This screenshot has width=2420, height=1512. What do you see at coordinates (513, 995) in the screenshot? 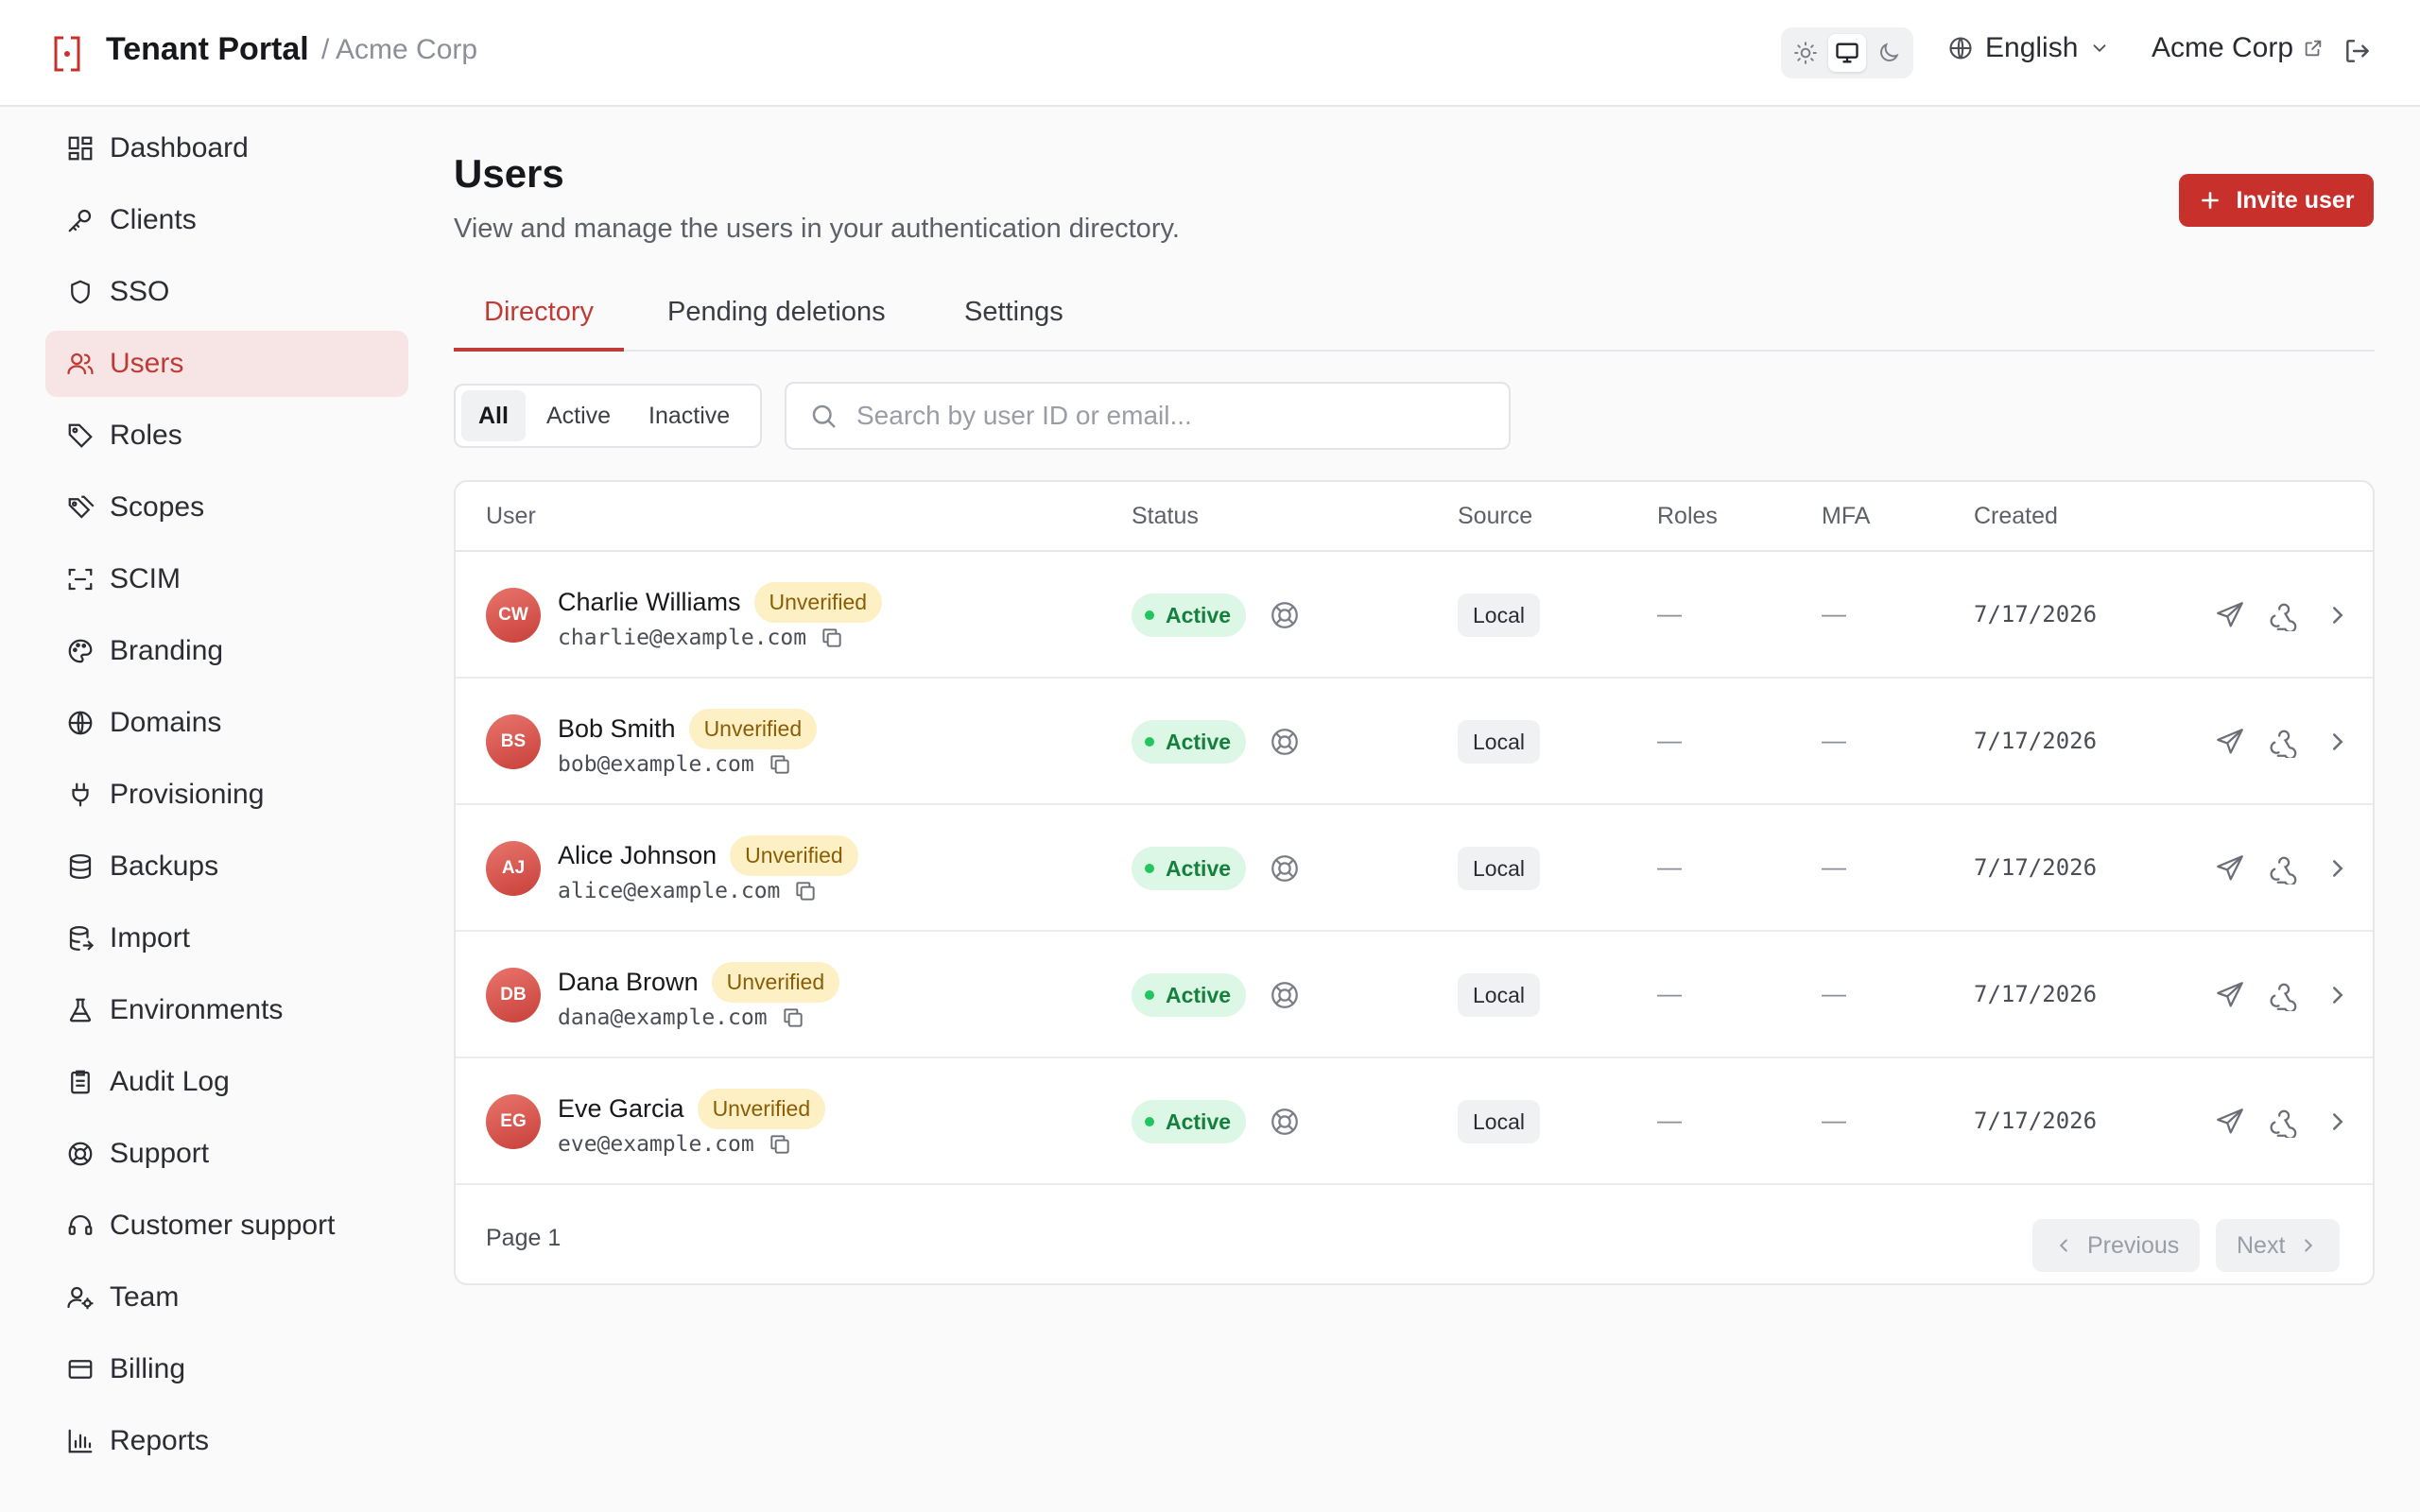
I see `avatar: DB` at bounding box center [513, 995].